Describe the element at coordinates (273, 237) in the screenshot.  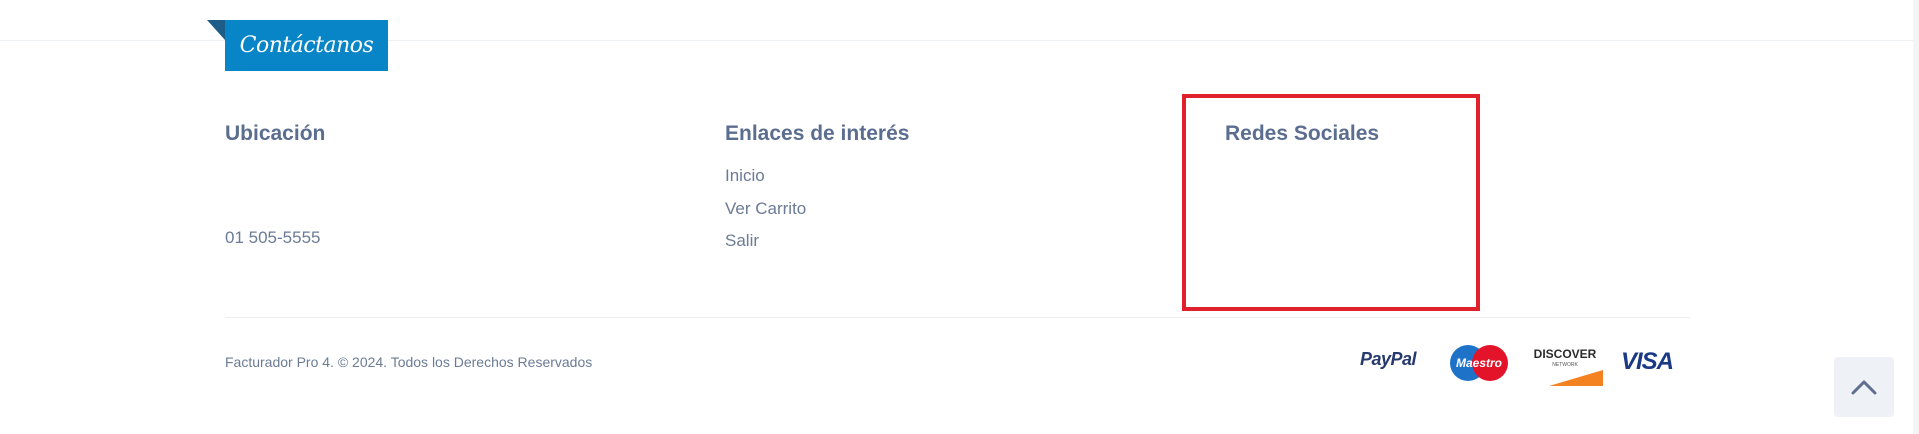
I see `location-phone: 01 505-5555` at that location.